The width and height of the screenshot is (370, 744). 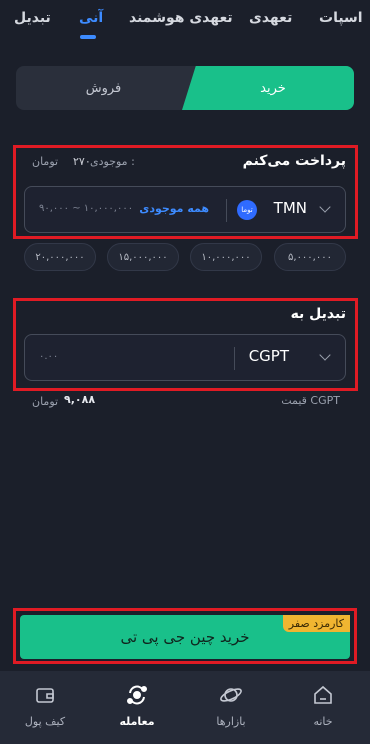 I want to click on buy-button: خرید چین جی پی تی کارمزد صفر, so click(x=185, y=637).